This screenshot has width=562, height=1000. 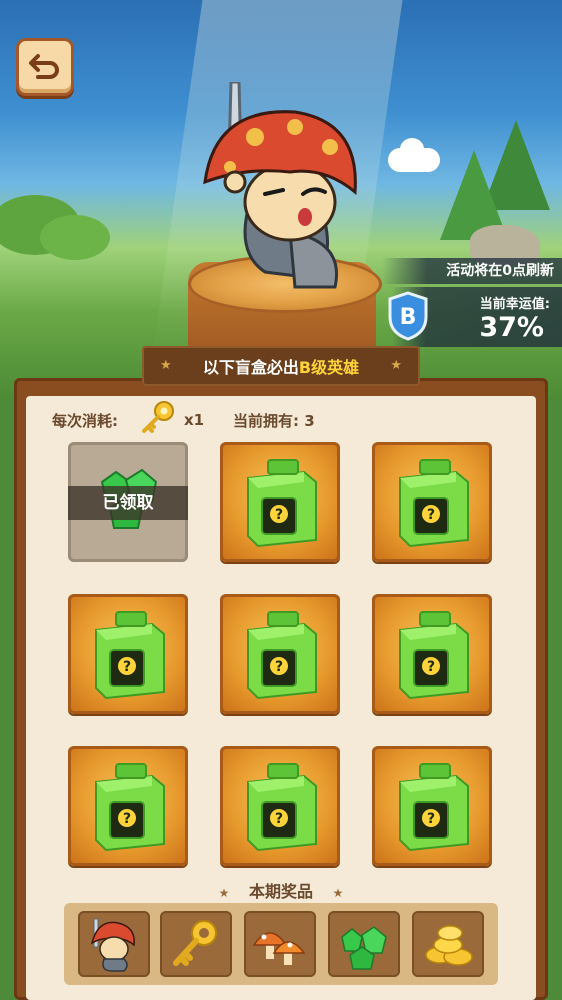 What do you see at coordinates (85, 421) in the screenshot?
I see `cost-label: 每次消耗:` at bounding box center [85, 421].